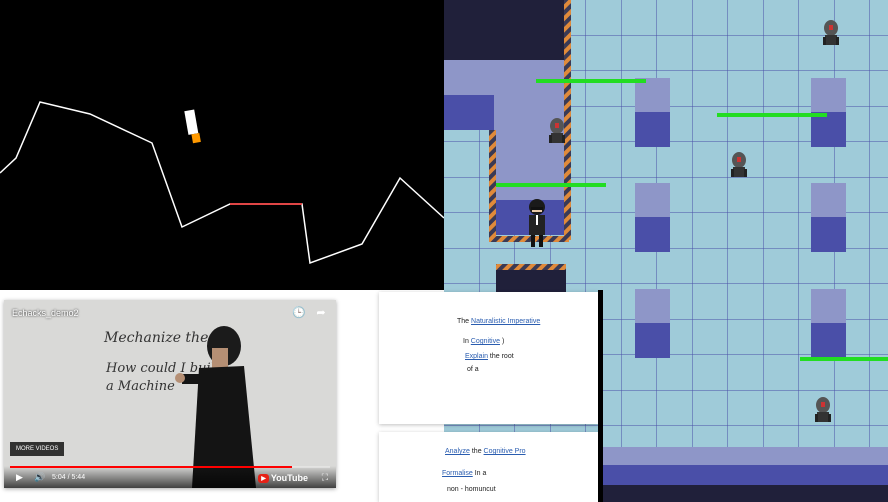 This screenshot has height=502, width=888. What do you see at coordinates (69, 477) in the screenshot?
I see `time-display: 5:04 / 5:44` at bounding box center [69, 477].